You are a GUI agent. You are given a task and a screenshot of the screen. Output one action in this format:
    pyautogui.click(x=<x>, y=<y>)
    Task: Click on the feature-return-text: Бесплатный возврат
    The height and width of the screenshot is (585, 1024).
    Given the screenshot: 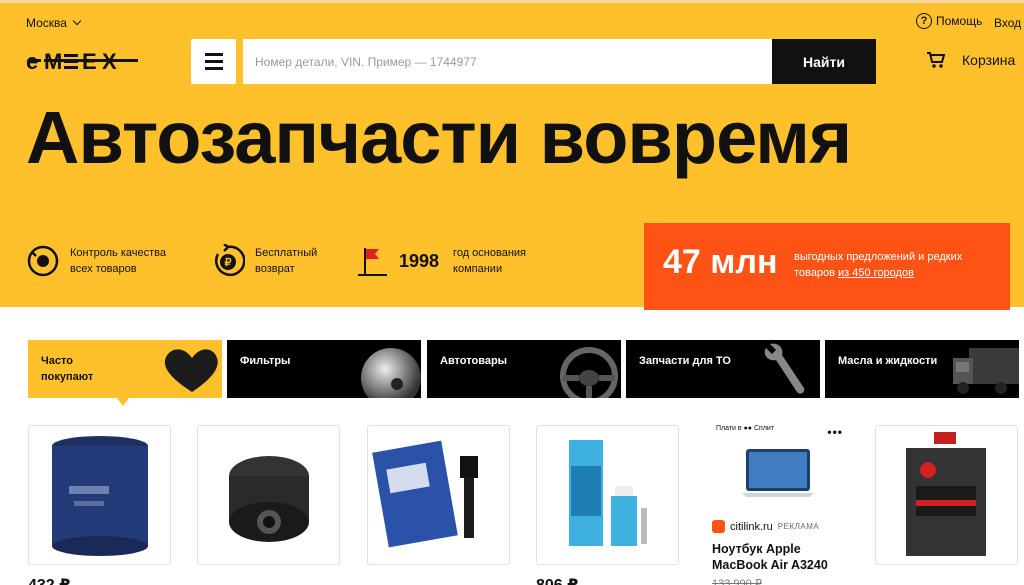 What is the action you would take?
    pyautogui.click(x=286, y=261)
    